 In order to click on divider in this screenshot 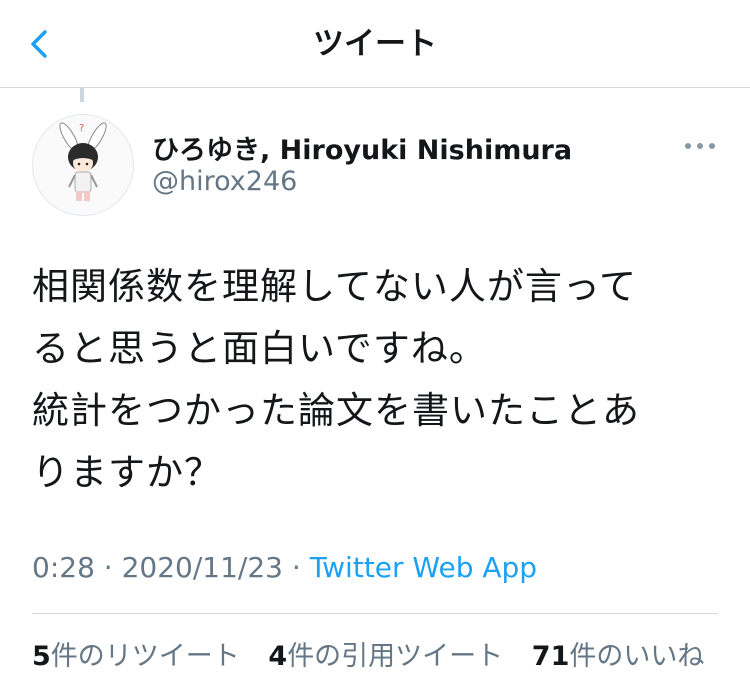, I will do `click(375, 613)`.